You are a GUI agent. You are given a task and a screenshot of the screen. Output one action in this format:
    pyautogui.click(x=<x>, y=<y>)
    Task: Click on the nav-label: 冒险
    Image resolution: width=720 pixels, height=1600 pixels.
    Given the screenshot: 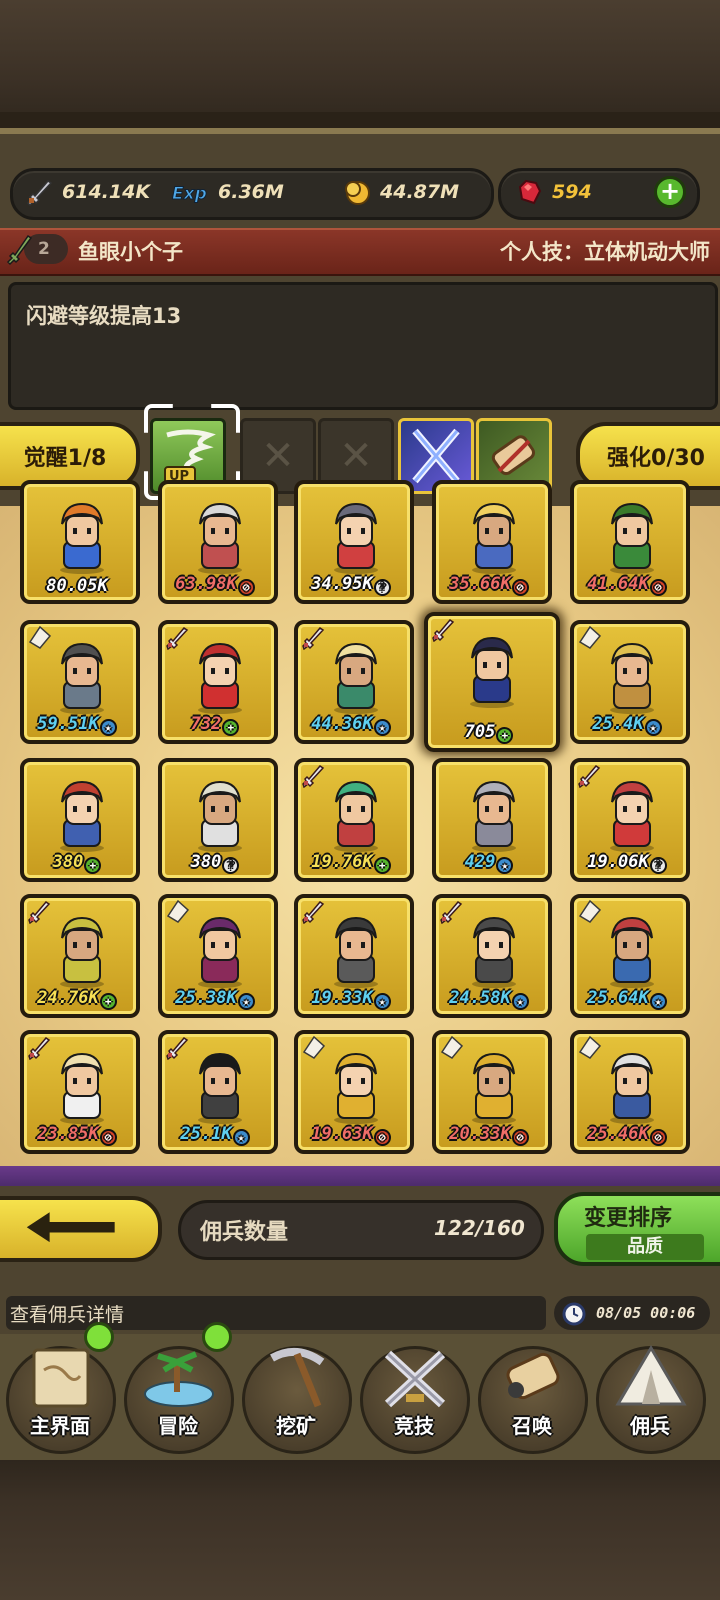 What is the action you would take?
    pyautogui.click(x=178, y=1426)
    